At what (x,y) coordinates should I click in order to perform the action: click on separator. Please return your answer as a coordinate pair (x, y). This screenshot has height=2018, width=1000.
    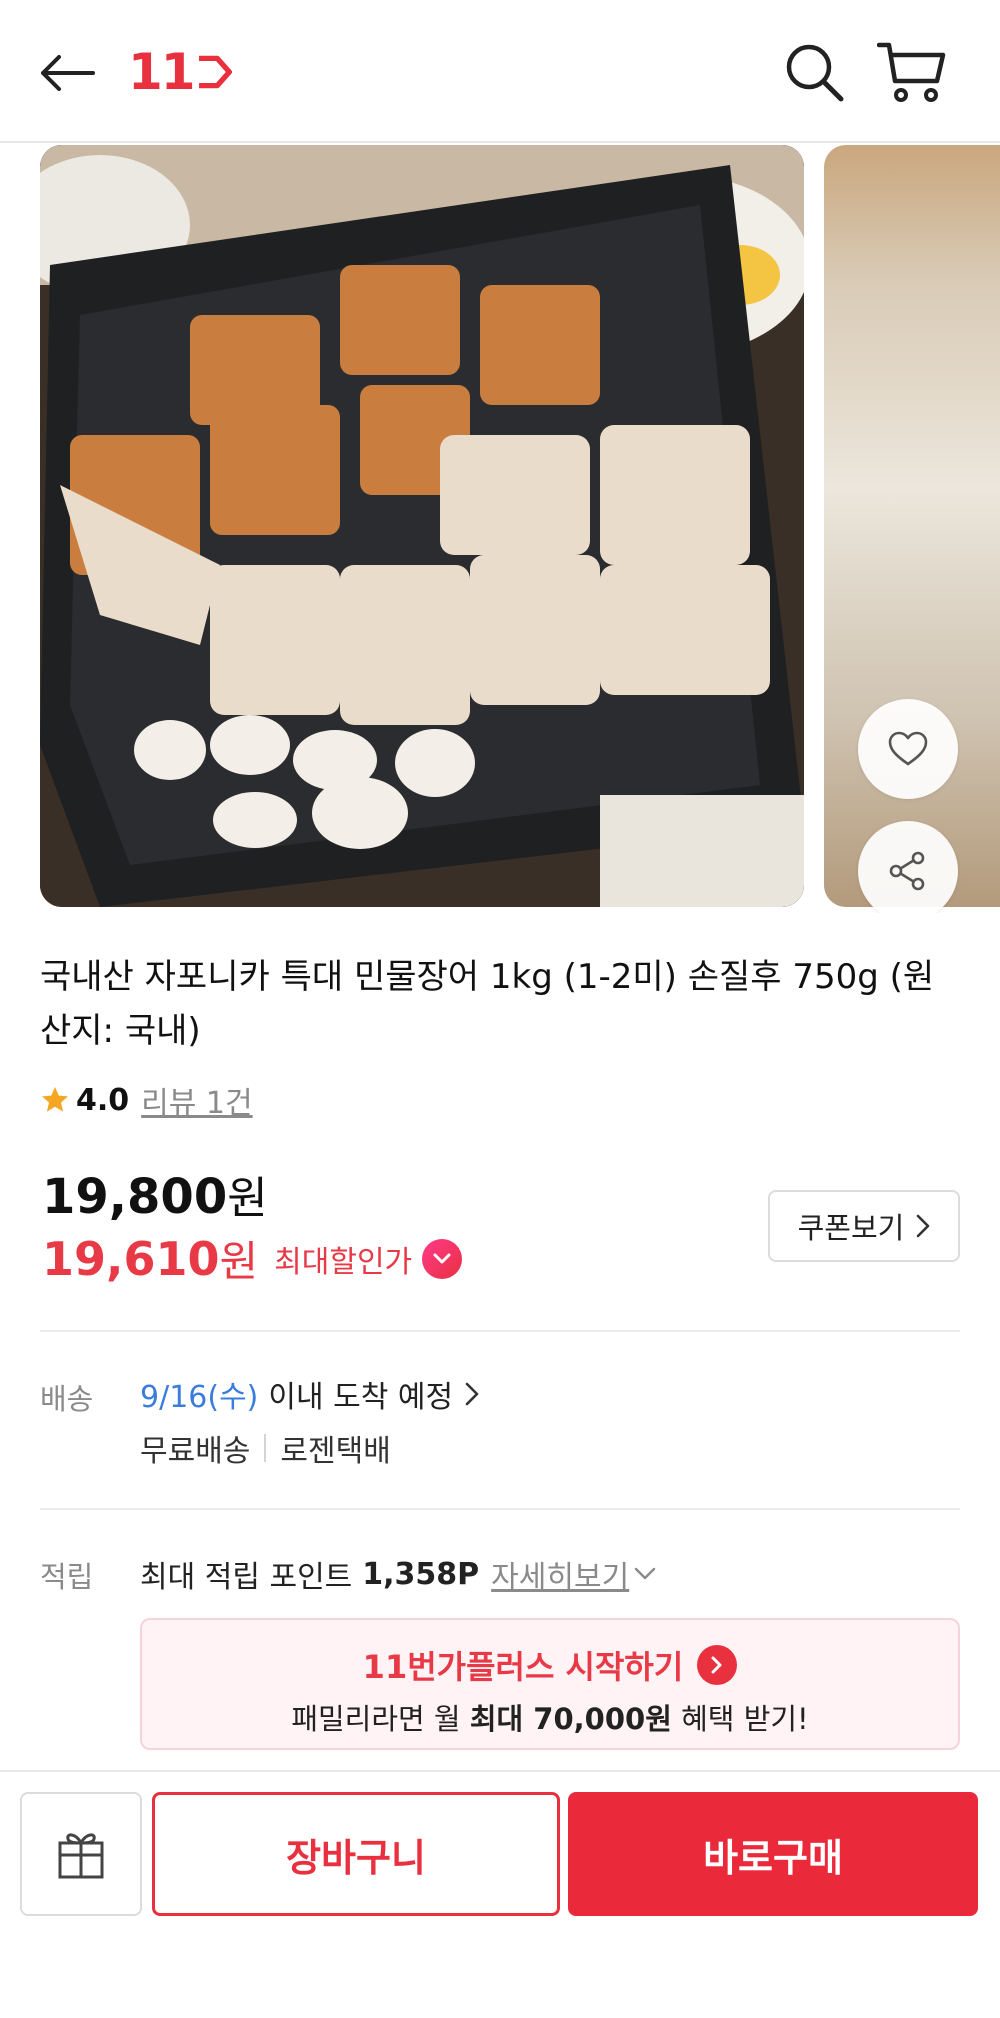
    Looking at the image, I should click on (265, 1448).